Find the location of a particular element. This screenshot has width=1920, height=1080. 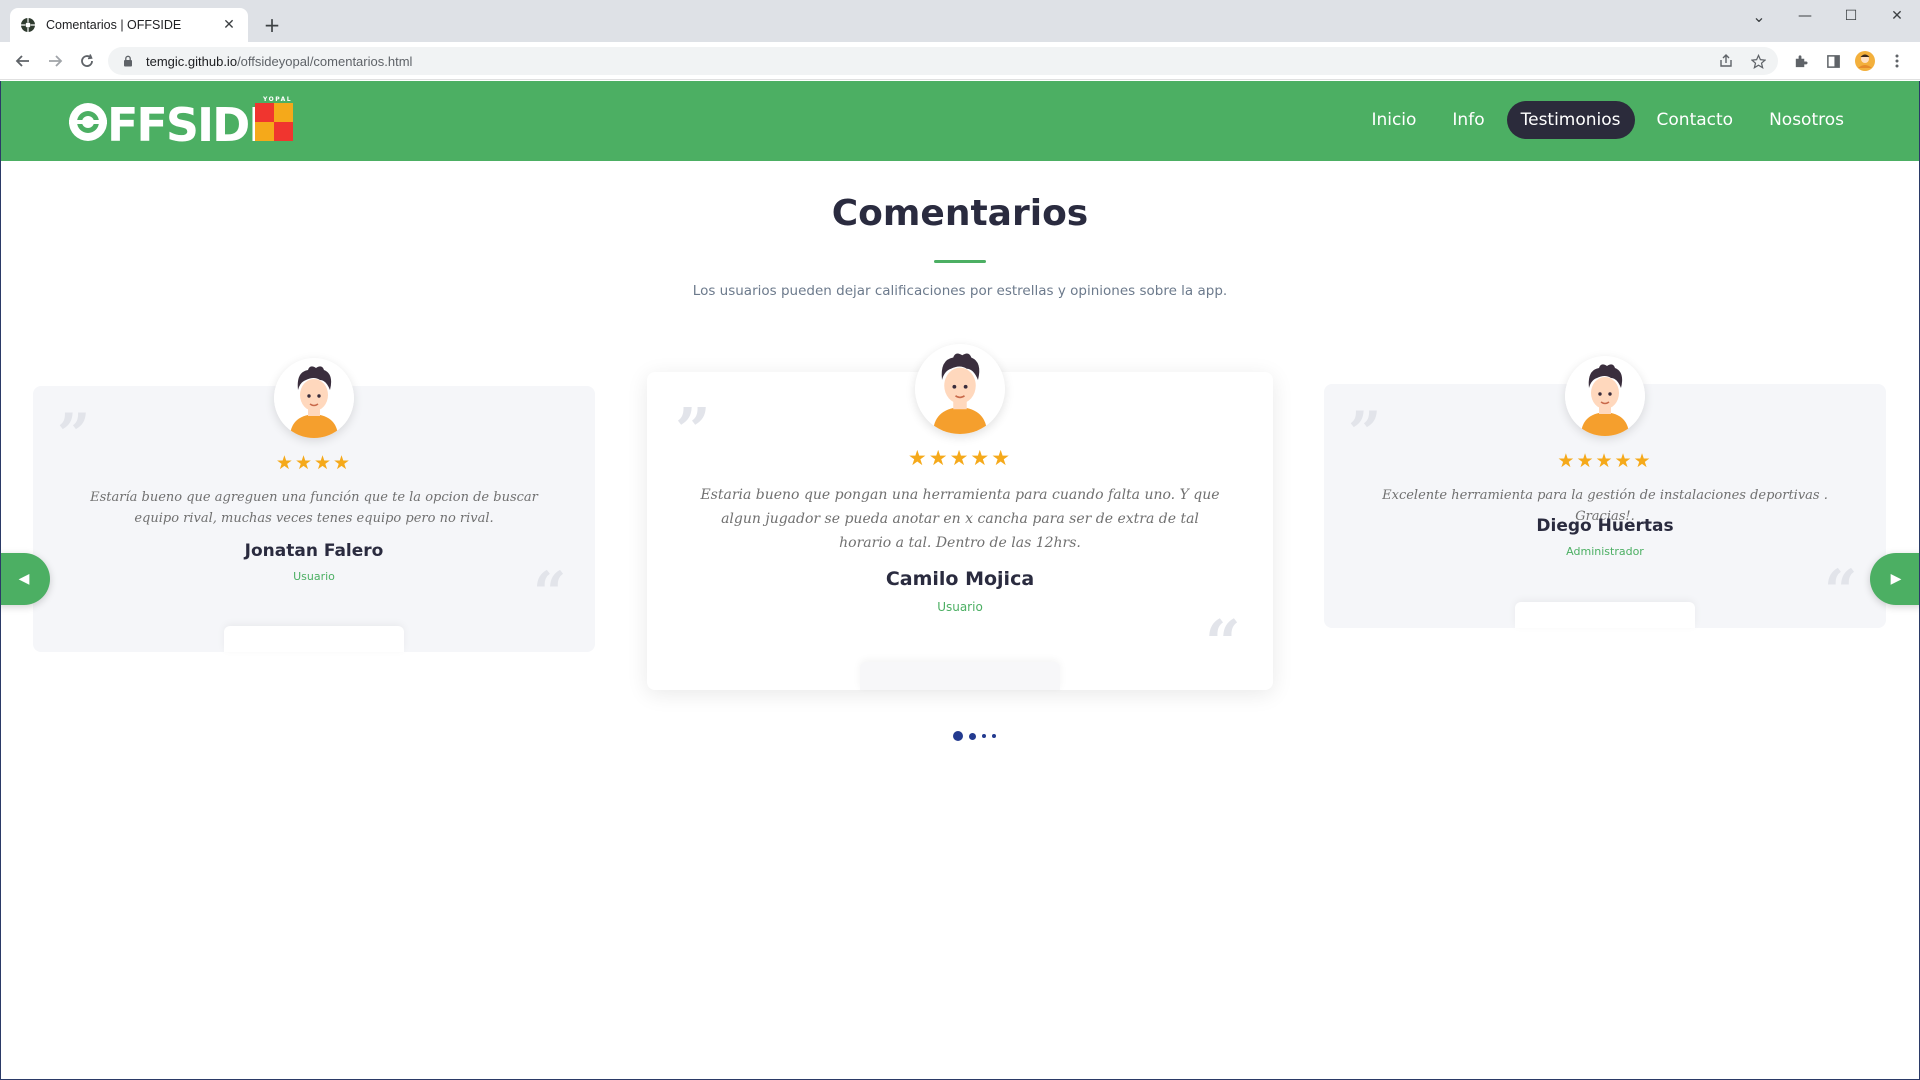

title-divider is located at coordinates (960, 261).